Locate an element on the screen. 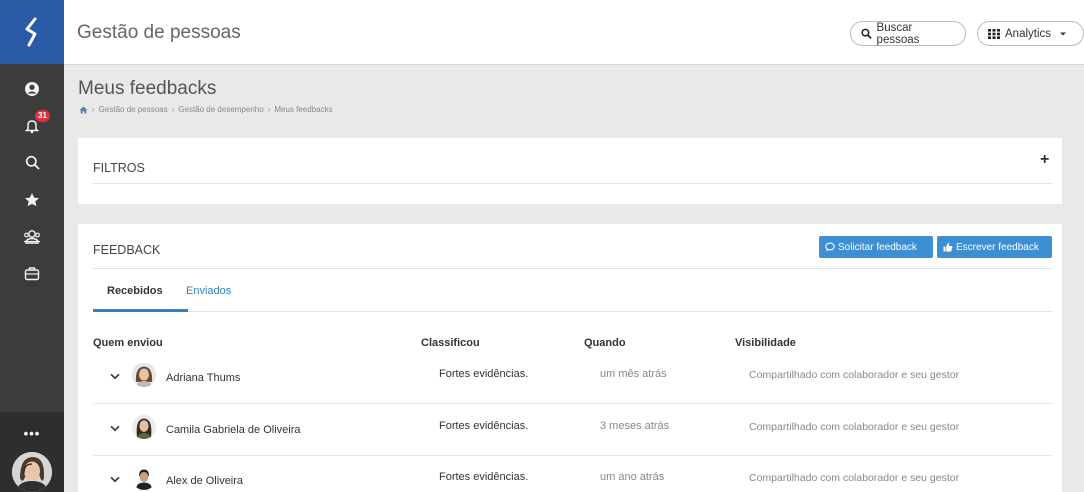 The image size is (1084, 492). search-people-button: Buscar pessoas is located at coordinates (908, 33).